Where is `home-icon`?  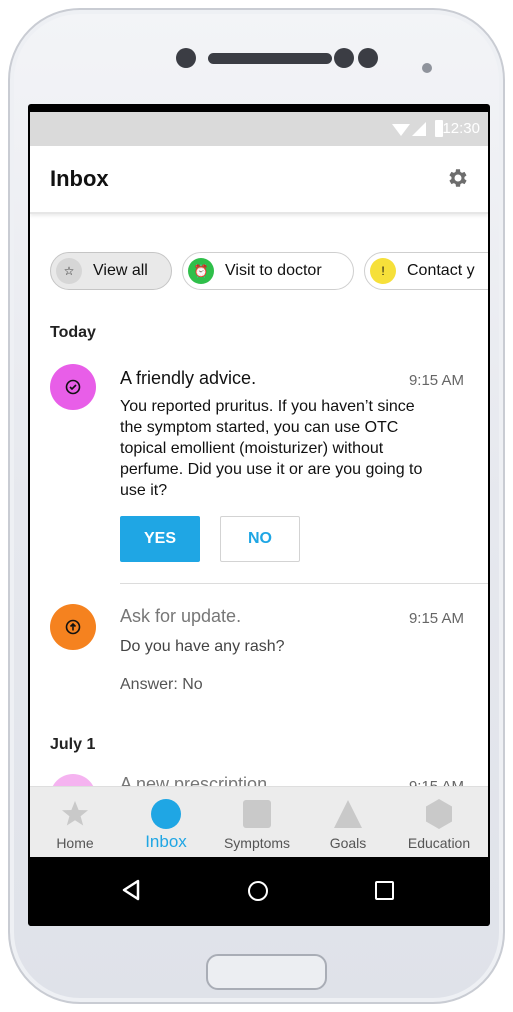 home-icon is located at coordinates (258, 891).